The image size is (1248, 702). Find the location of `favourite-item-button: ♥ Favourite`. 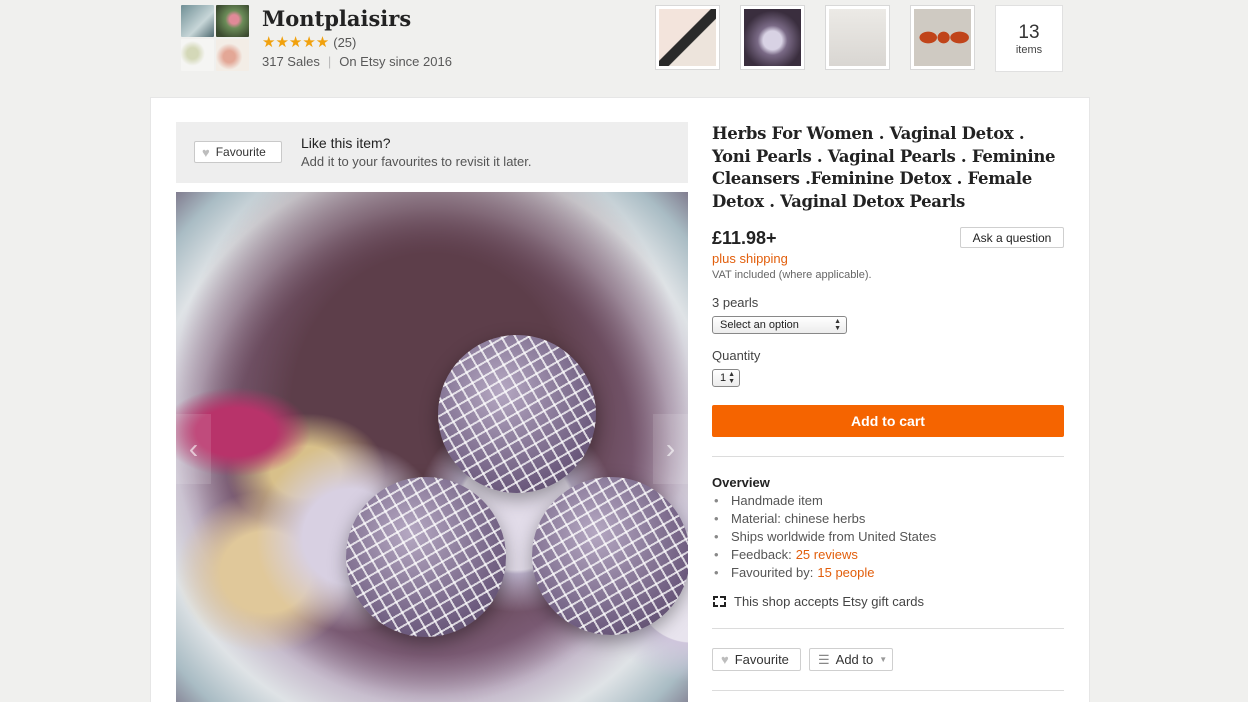

favourite-item-button: ♥ Favourite is located at coordinates (756, 659).